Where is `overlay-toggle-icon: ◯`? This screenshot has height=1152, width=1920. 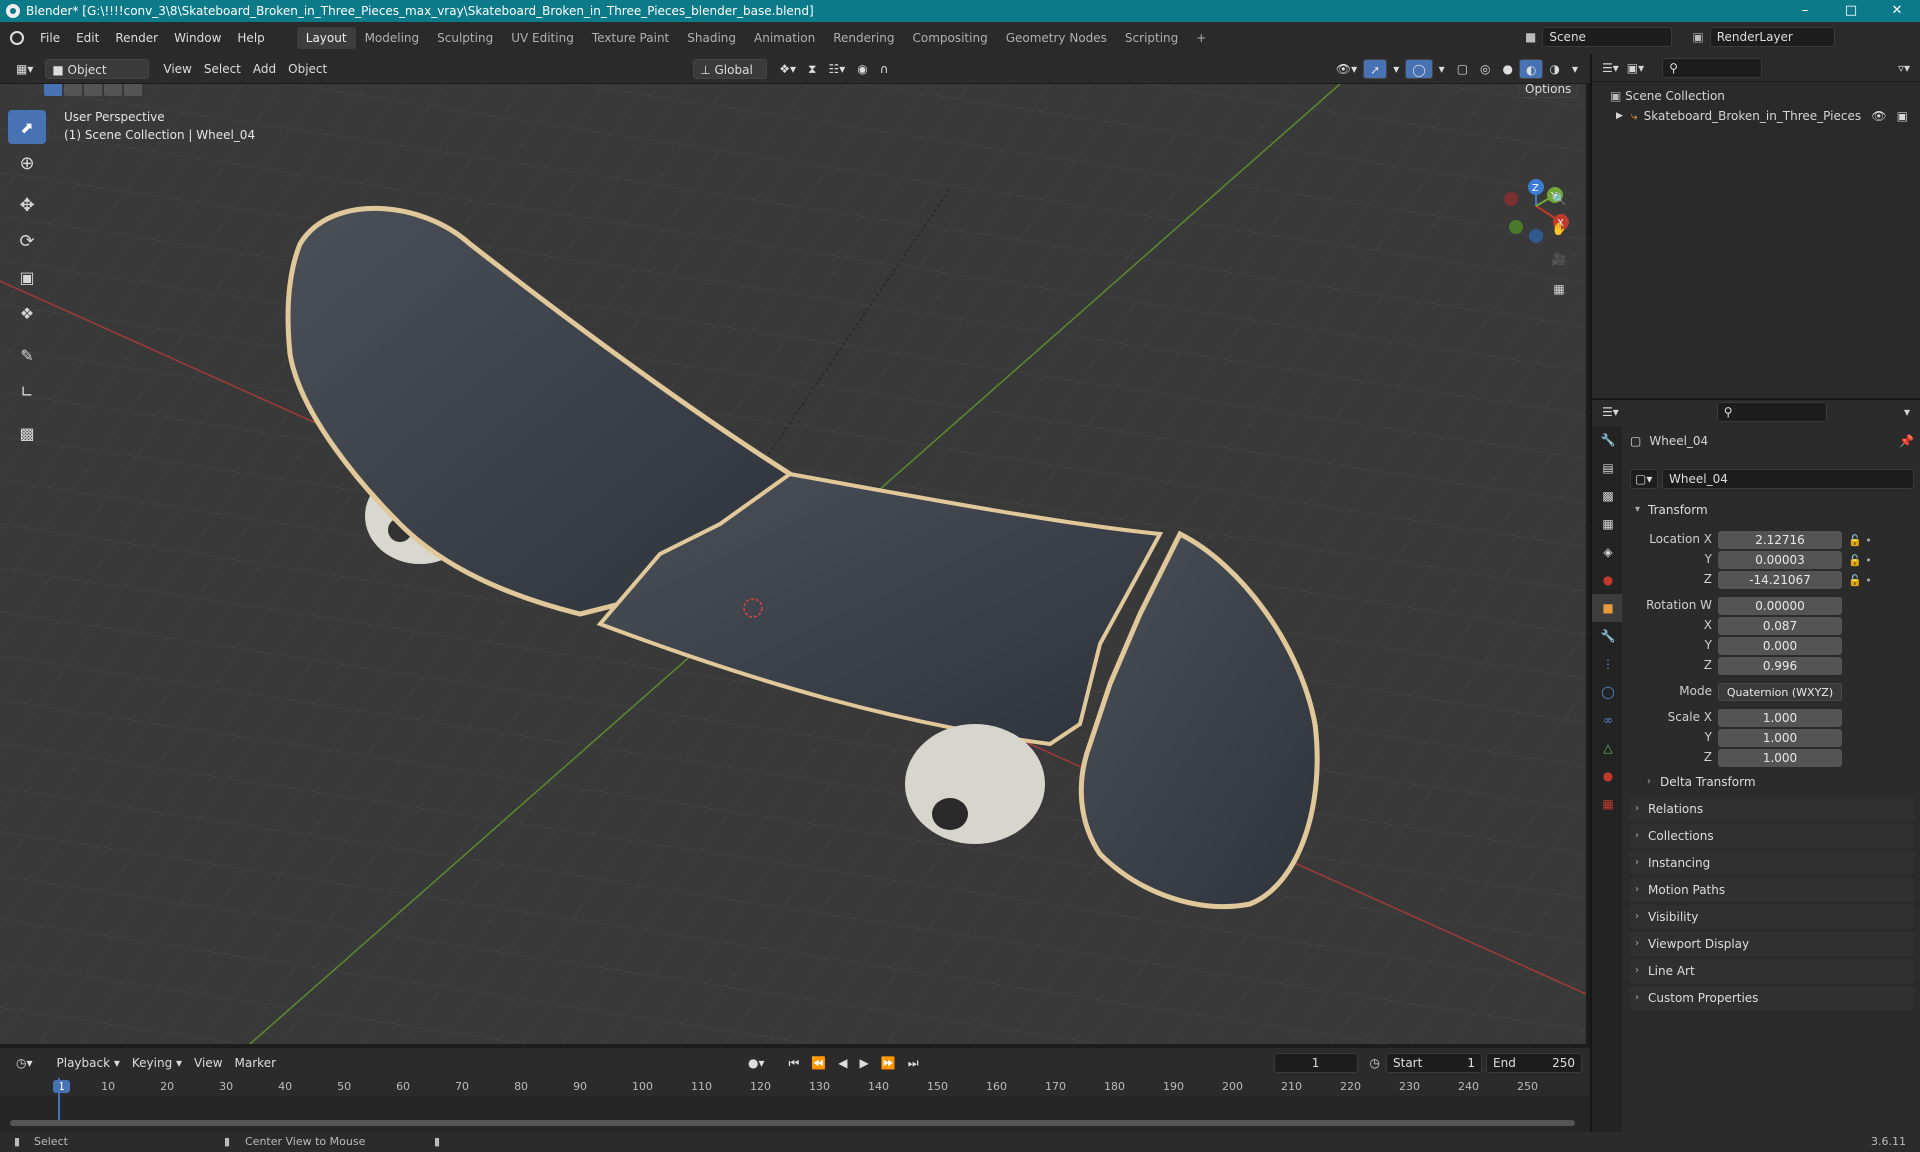 overlay-toggle-icon: ◯ is located at coordinates (1419, 68).